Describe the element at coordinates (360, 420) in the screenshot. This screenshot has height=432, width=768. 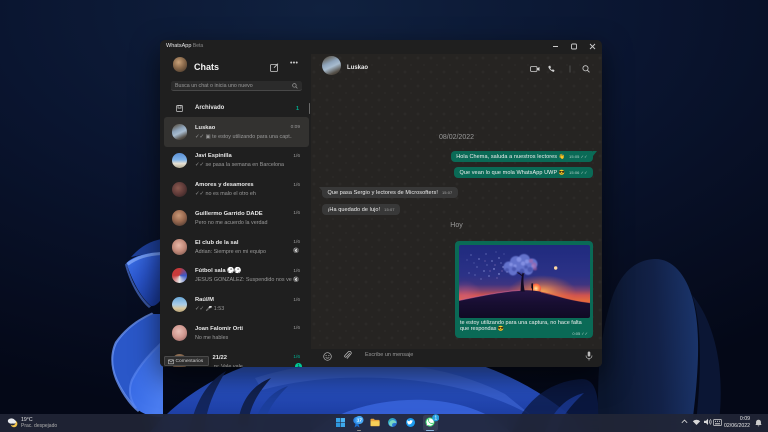
I see `svg-text: 17` at that location.